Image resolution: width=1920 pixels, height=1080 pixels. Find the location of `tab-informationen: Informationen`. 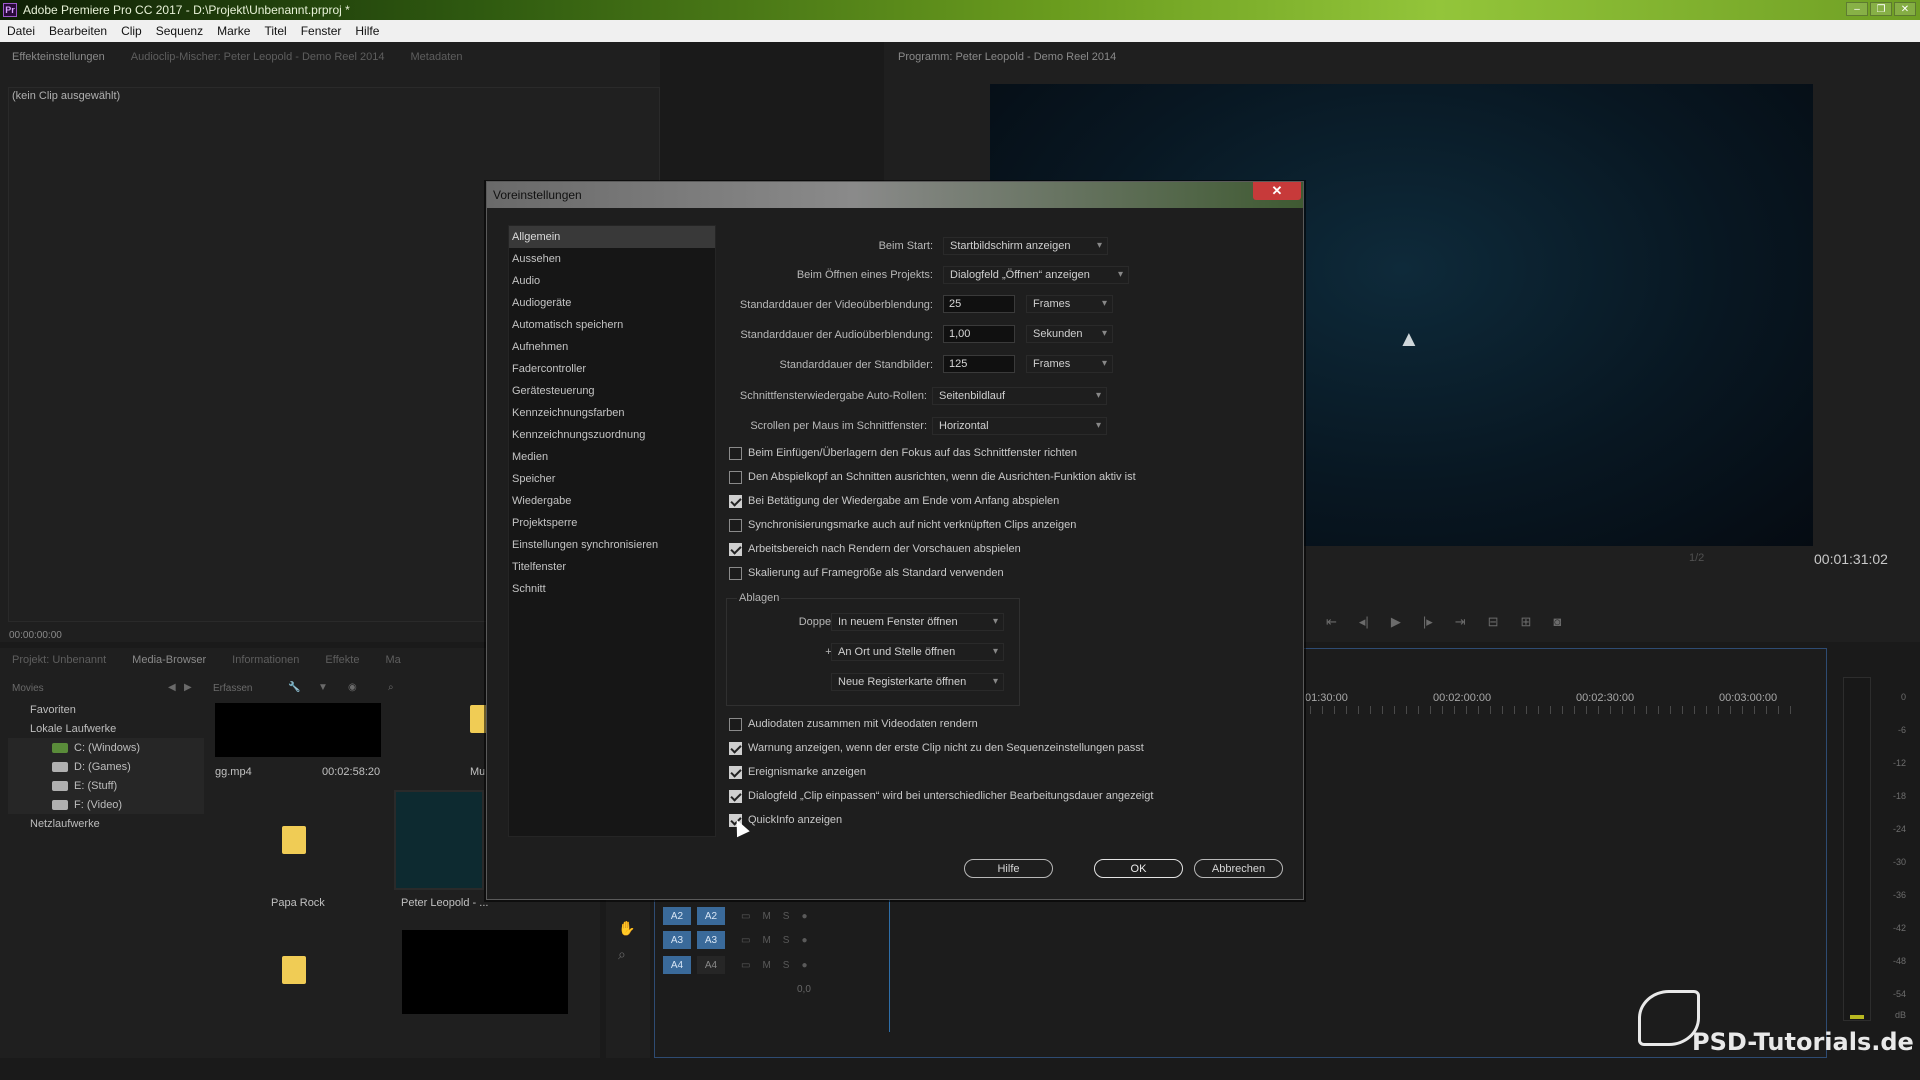

tab-informationen: Informationen is located at coordinates (266, 660).